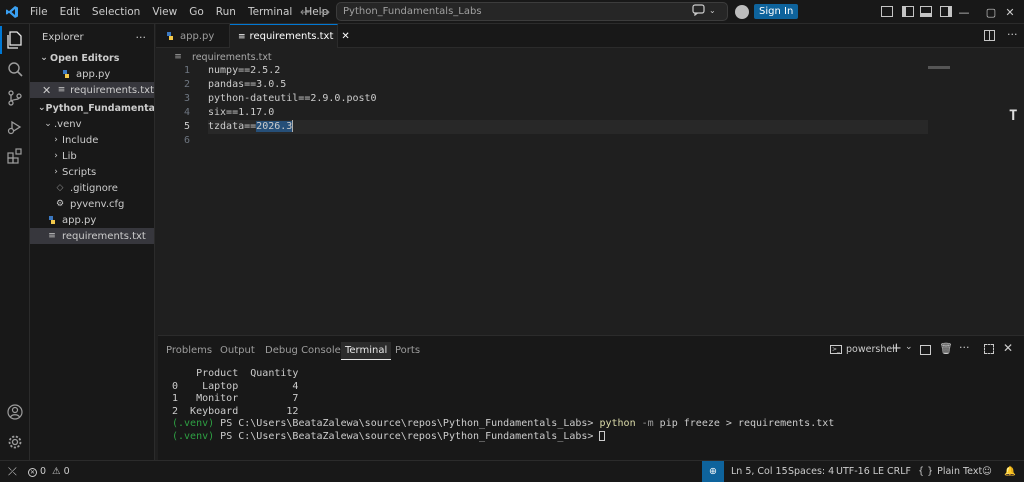 The image size is (1024, 482). Describe the element at coordinates (15, 242) in the screenshot. I see `activity-bar` at that location.